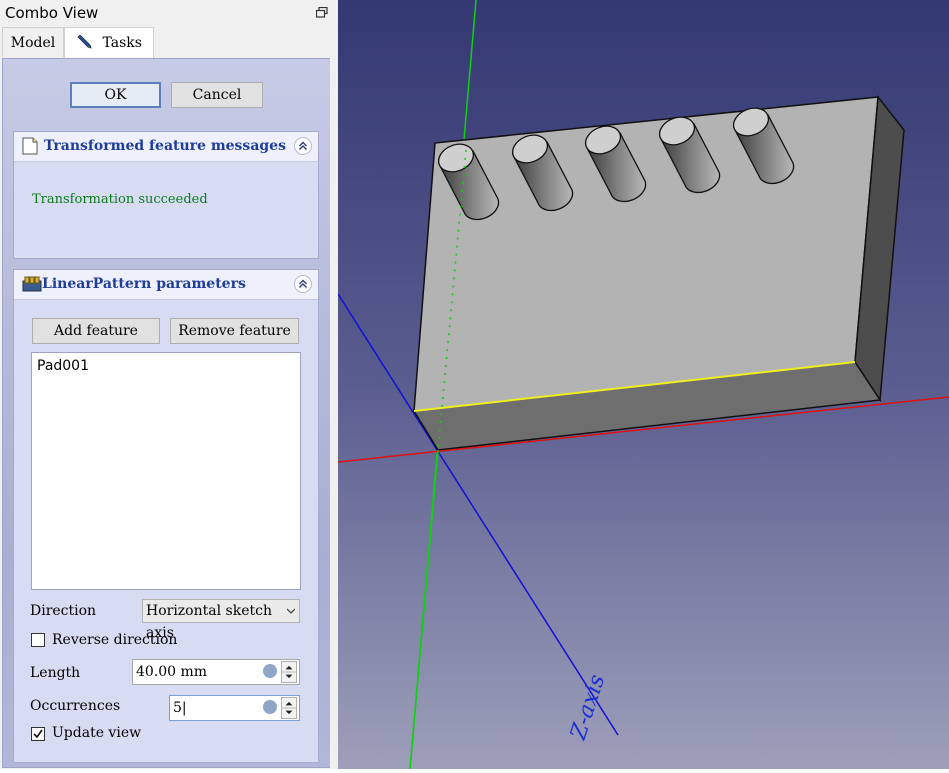 Image resolution: width=949 pixels, height=773 pixels. What do you see at coordinates (322, 12) in the screenshot?
I see `float-window-icon` at bounding box center [322, 12].